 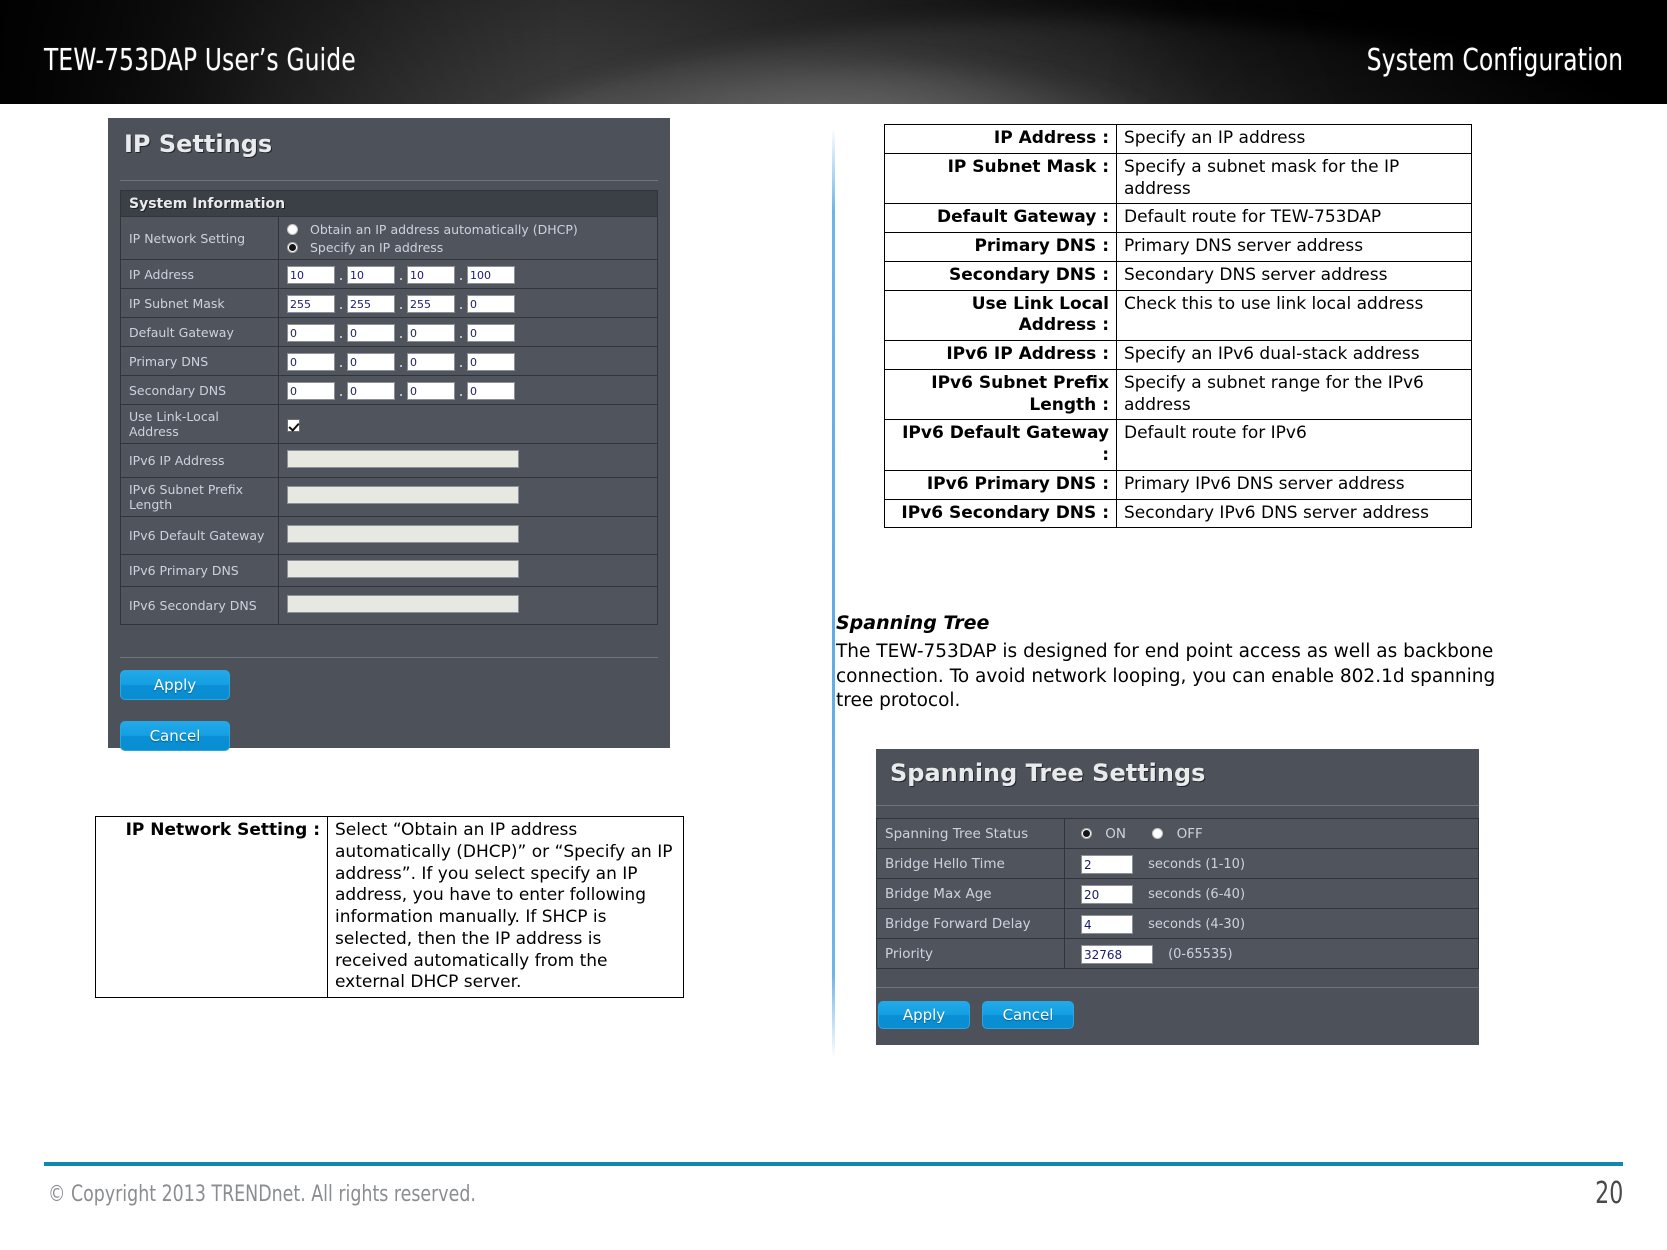 I want to click on row-ipv6-primary-dns: IPv6 Primary DNS, so click(x=389, y=570).